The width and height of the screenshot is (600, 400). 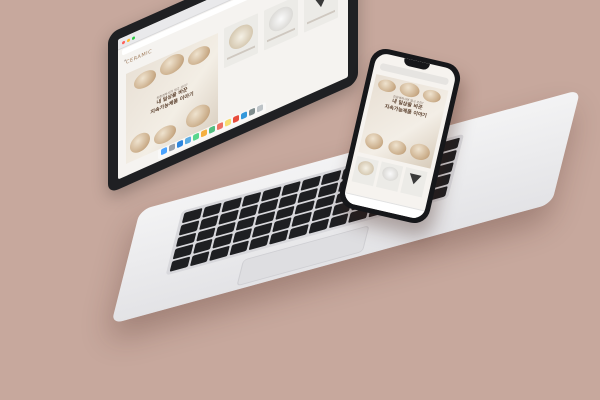 I want to click on appstore-icon, so click(x=244, y=115).